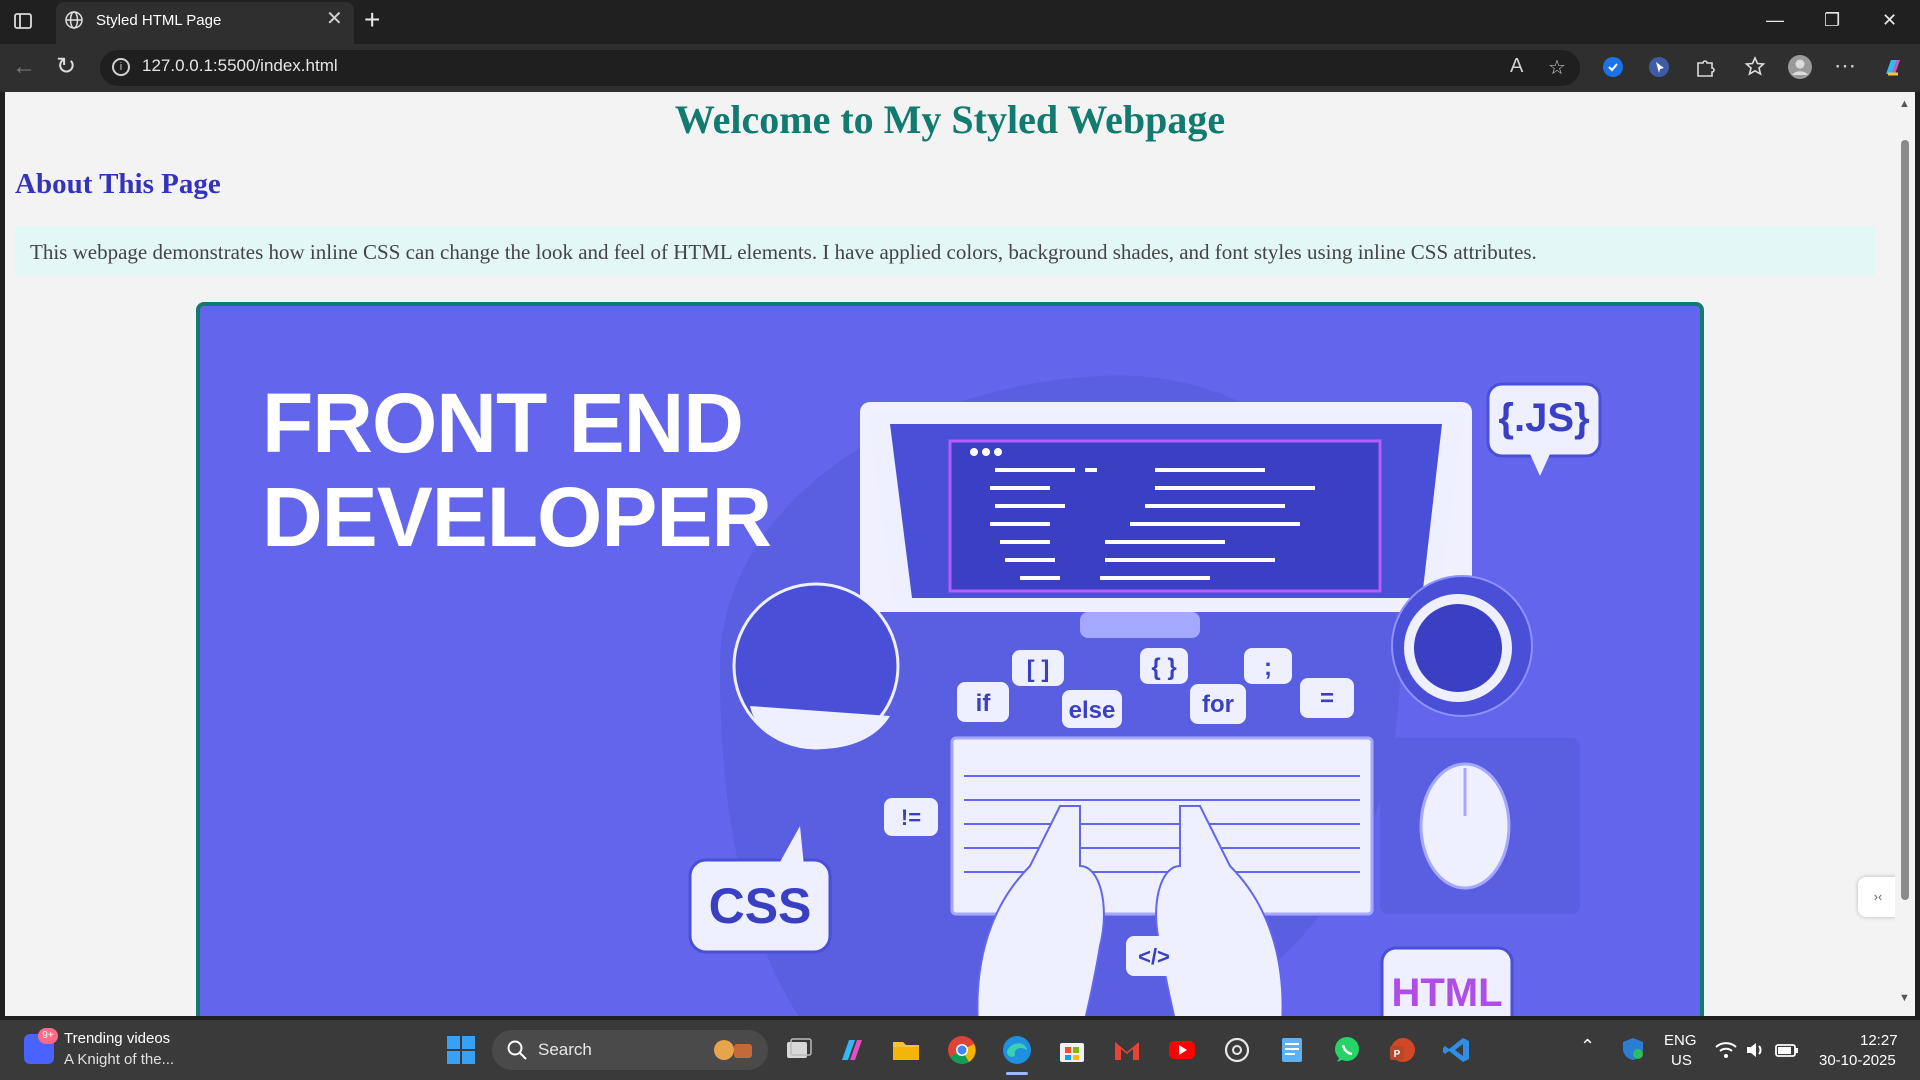 This screenshot has height=1080, width=1920. What do you see at coordinates (1905, 520) in the screenshot?
I see `scrollbar-thumb` at bounding box center [1905, 520].